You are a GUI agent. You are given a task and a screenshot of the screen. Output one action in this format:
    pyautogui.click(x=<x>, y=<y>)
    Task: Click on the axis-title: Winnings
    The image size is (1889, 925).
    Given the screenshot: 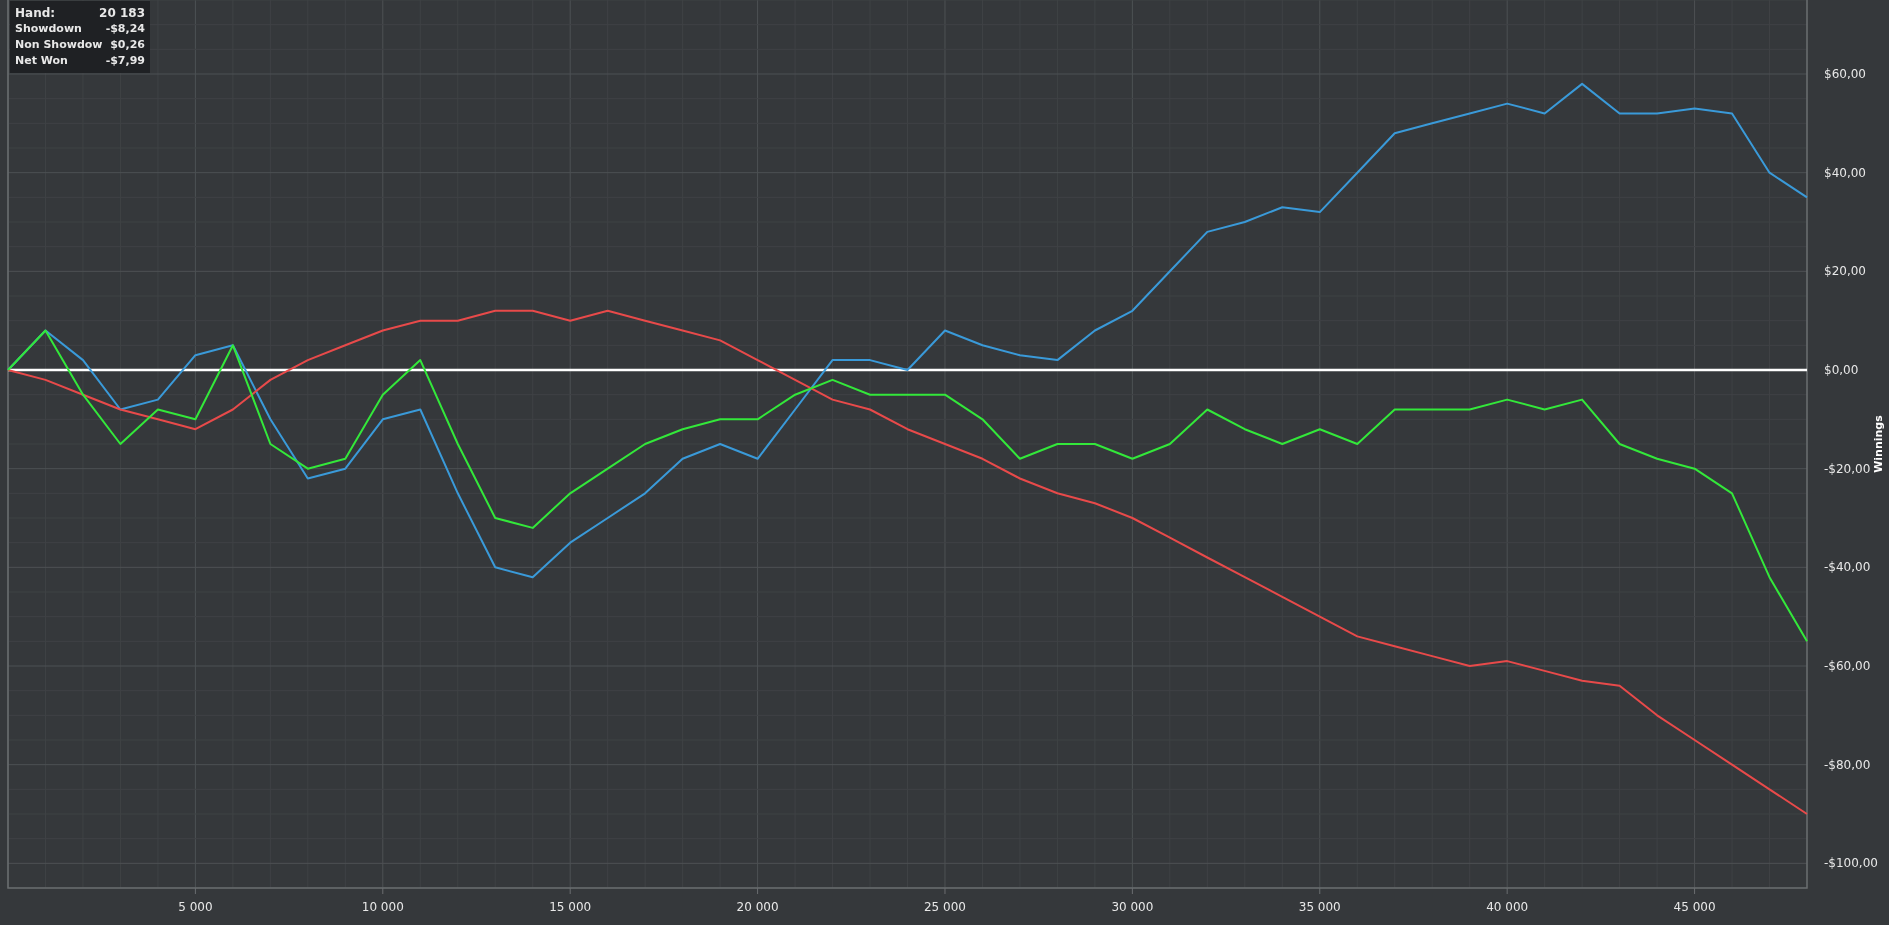 What is the action you would take?
    pyautogui.click(x=1878, y=444)
    